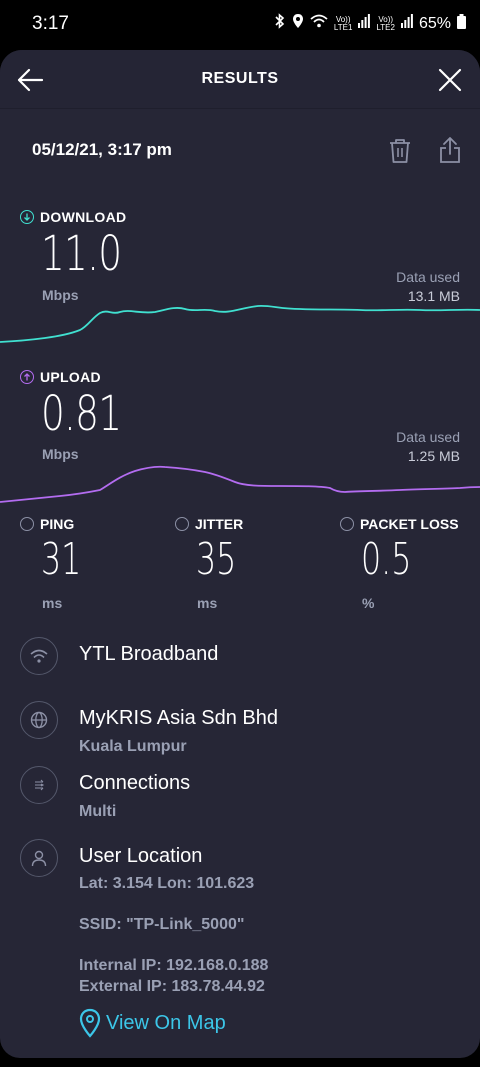  Describe the element at coordinates (400, 151) in the screenshot. I see `trash-icon` at that location.